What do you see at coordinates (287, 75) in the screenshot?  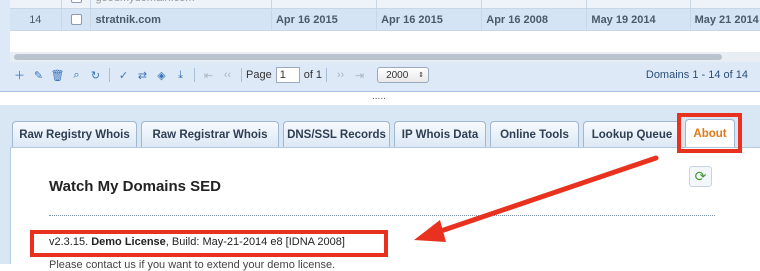 I see `page-input: 1` at bounding box center [287, 75].